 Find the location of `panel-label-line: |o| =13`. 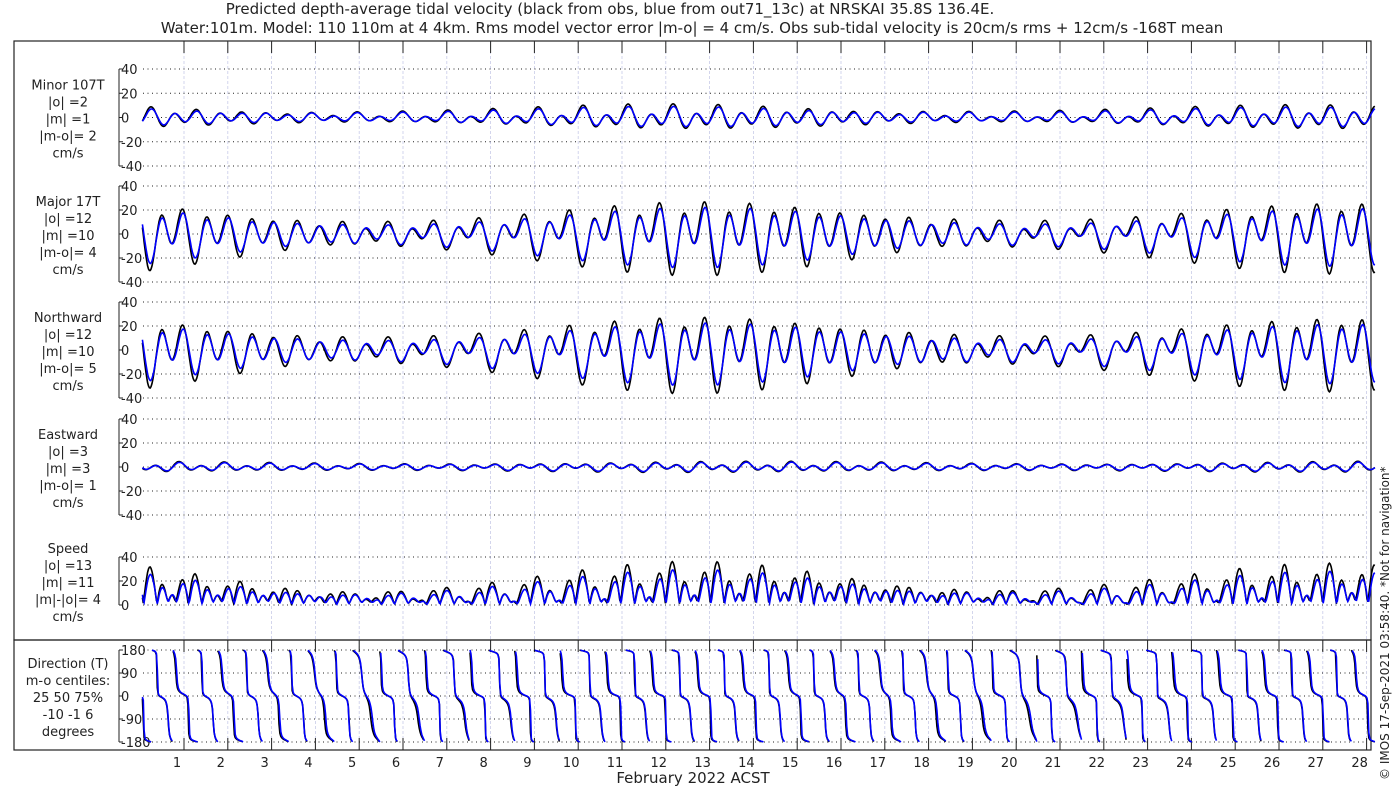

panel-label-line: |o| =13 is located at coordinates (68, 566).